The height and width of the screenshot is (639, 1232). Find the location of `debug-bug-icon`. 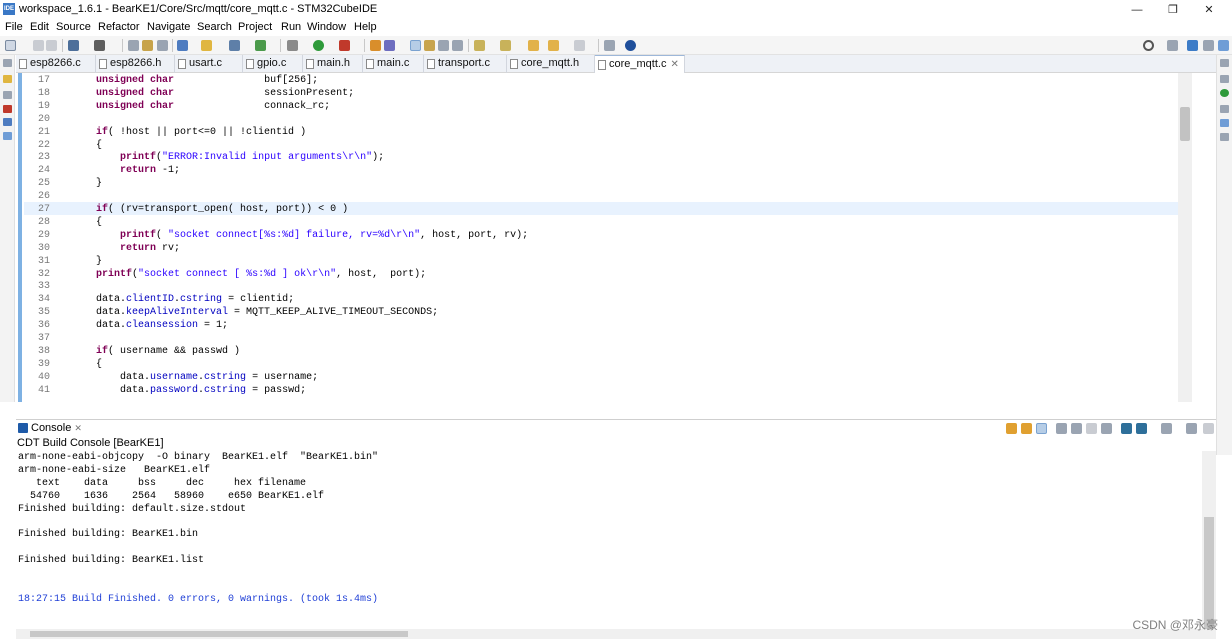

debug-bug-icon is located at coordinates (292, 45).